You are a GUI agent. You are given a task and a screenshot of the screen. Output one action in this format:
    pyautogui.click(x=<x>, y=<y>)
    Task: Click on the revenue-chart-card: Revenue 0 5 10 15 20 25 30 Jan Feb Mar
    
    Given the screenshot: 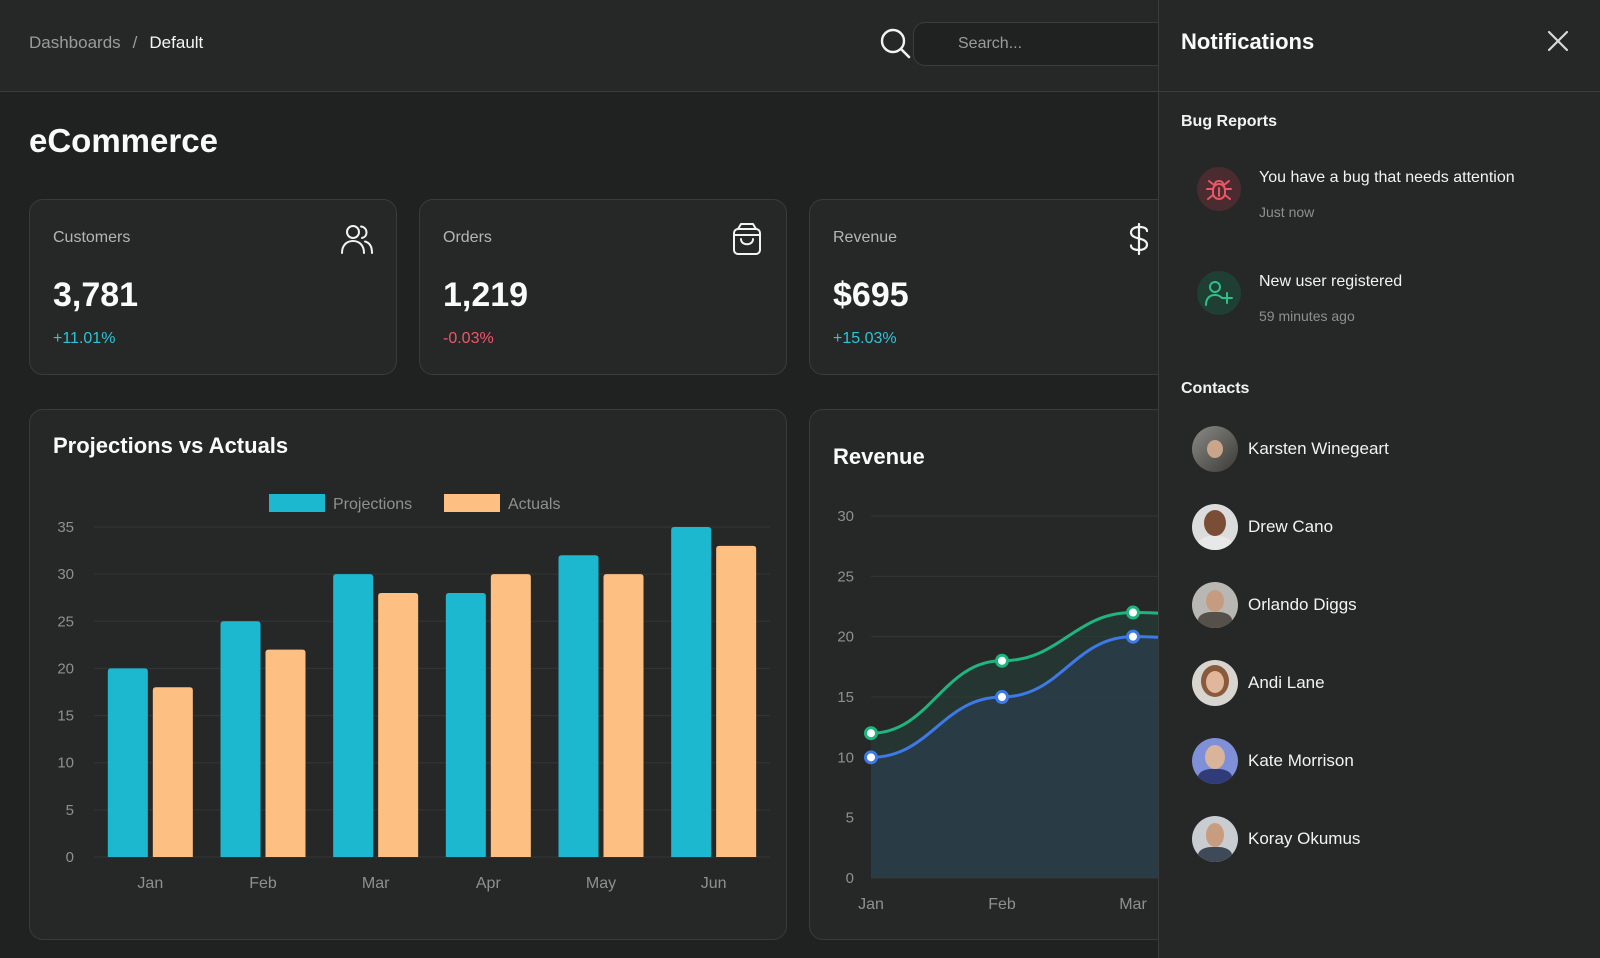 What is the action you would take?
    pyautogui.click(x=989, y=674)
    